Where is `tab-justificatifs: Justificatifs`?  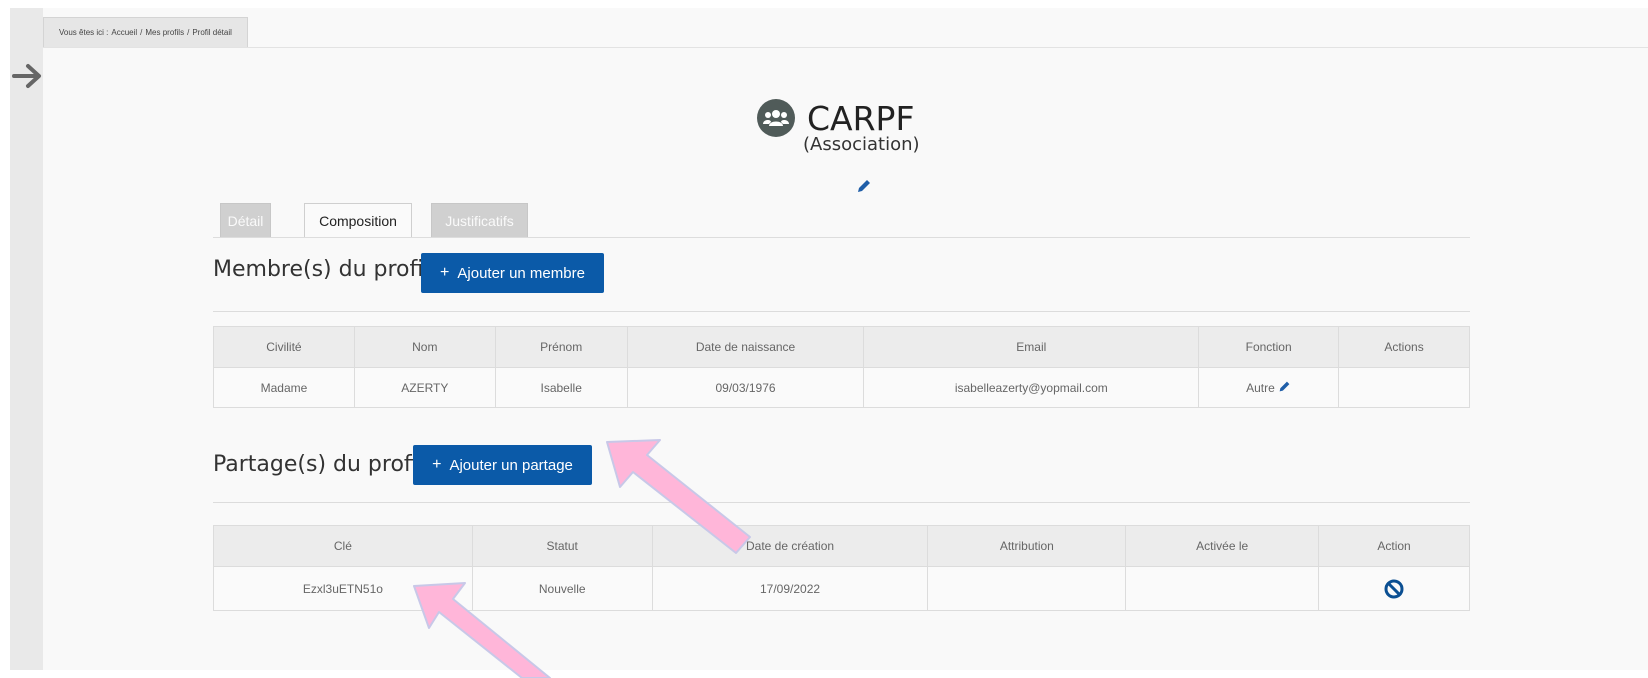 tab-justificatifs: Justificatifs is located at coordinates (479, 220).